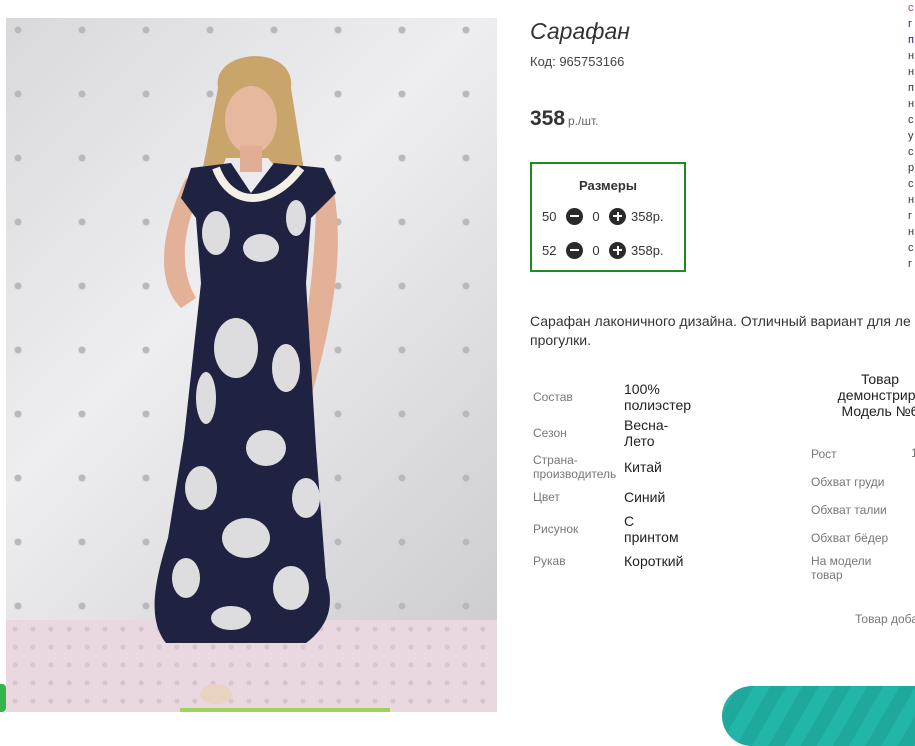 This screenshot has width=915, height=746. I want to click on product-price: 358 р./шт., so click(564, 119).